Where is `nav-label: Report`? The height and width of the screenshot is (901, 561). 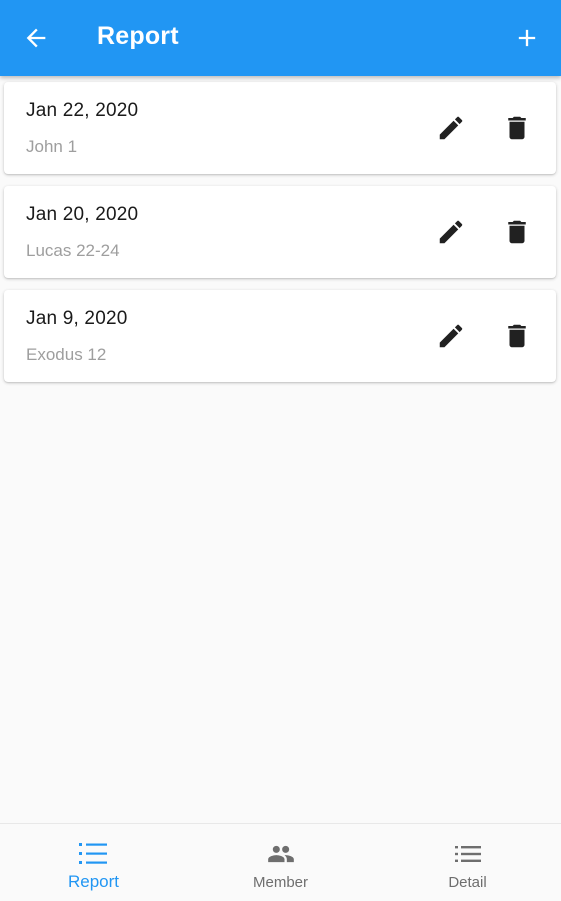
nav-label: Report is located at coordinates (93, 881).